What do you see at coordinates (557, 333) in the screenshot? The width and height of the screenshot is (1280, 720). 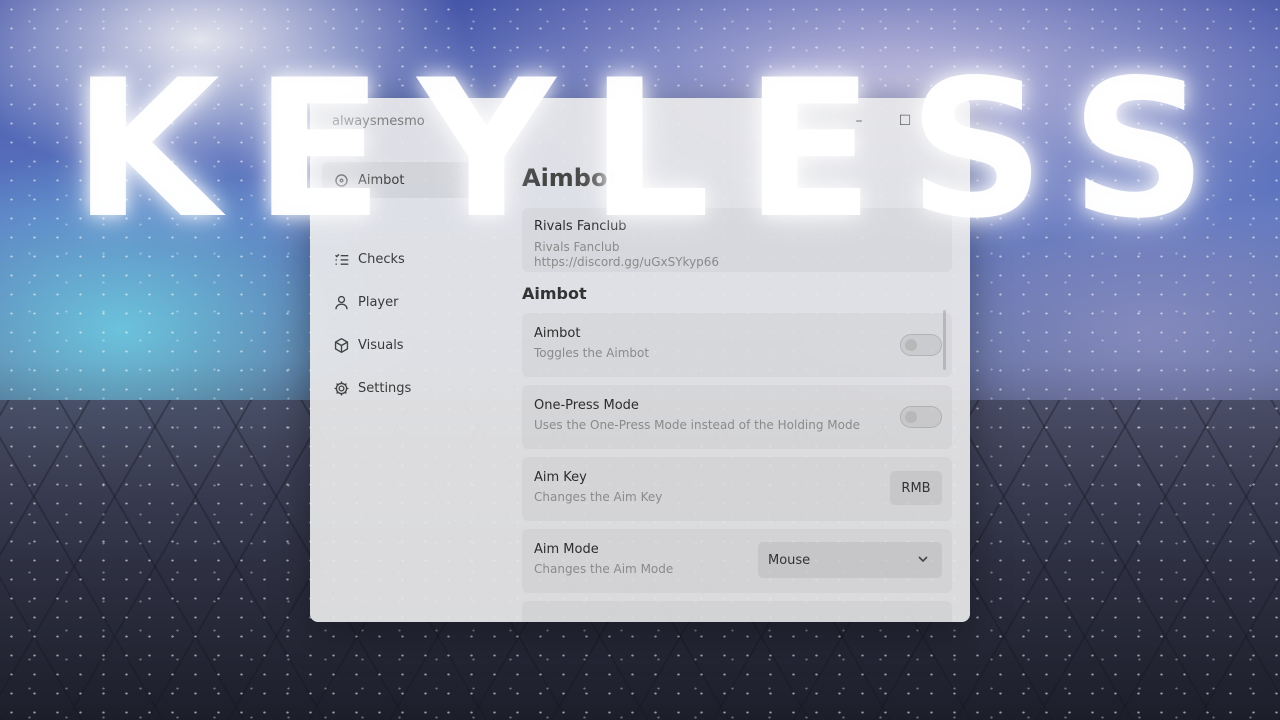 I see `setting-title: Aimbot` at bounding box center [557, 333].